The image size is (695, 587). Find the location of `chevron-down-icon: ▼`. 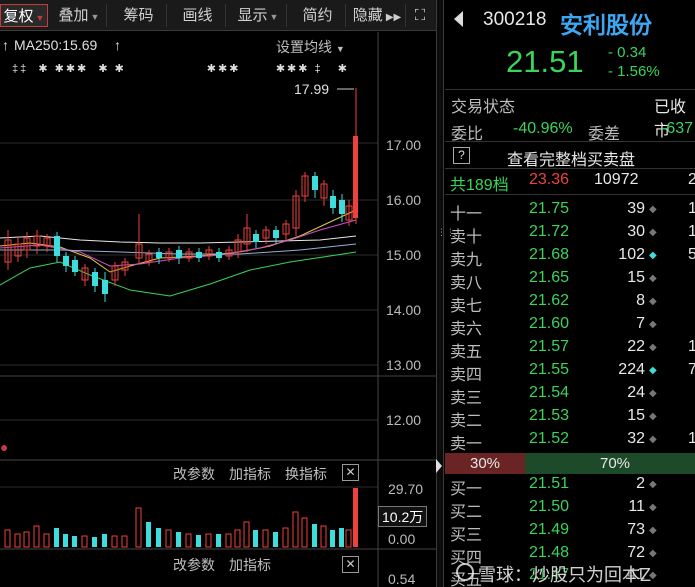

chevron-down-icon: ▼ is located at coordinates (95, 17).